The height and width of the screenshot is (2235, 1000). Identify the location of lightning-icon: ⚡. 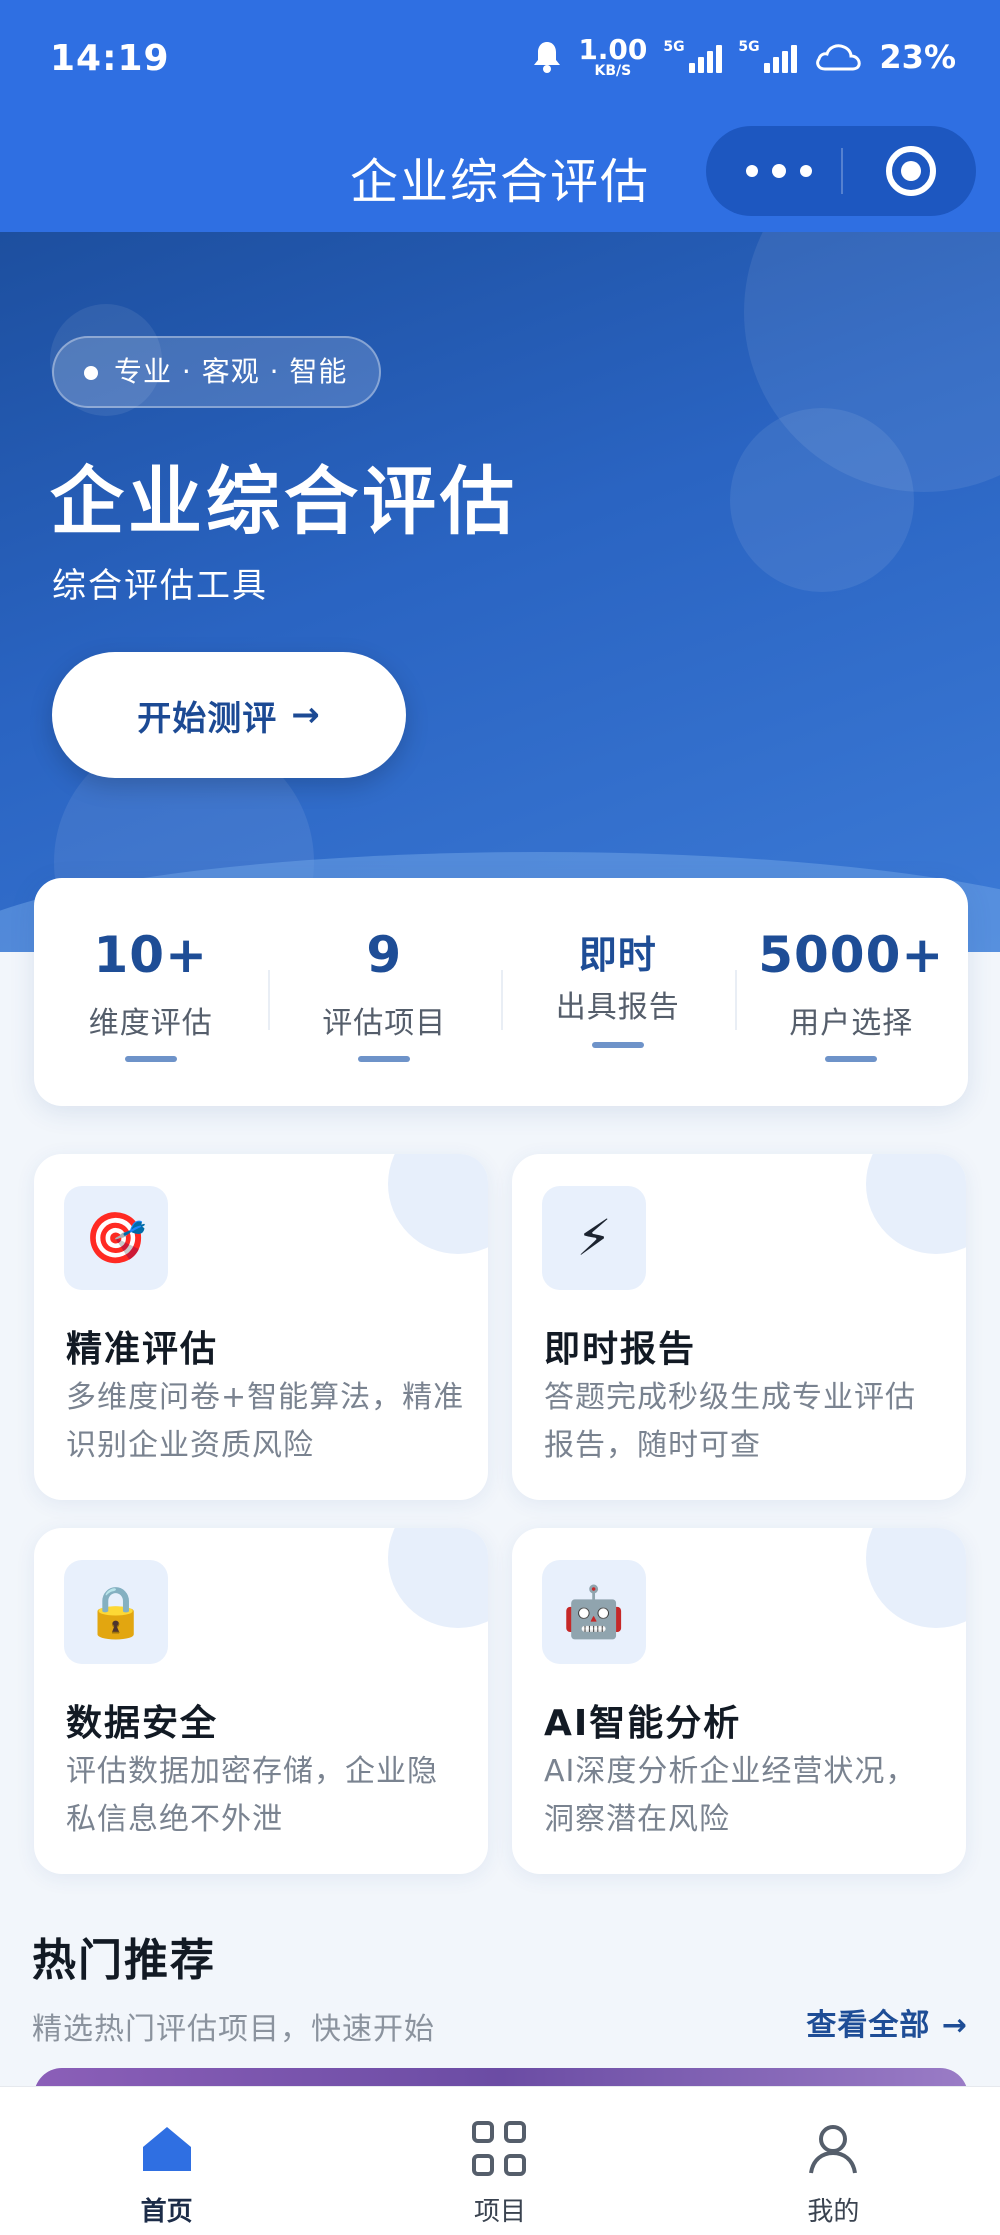
(594, 1238).